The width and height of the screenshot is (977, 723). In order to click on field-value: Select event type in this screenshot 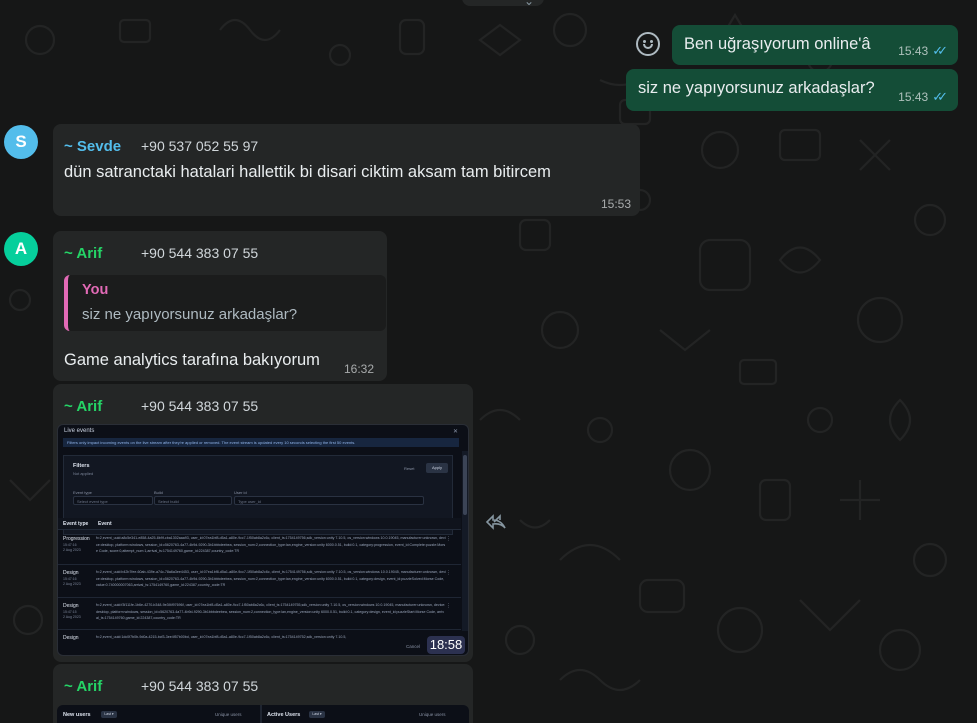, I will do `click(113, 500)`.